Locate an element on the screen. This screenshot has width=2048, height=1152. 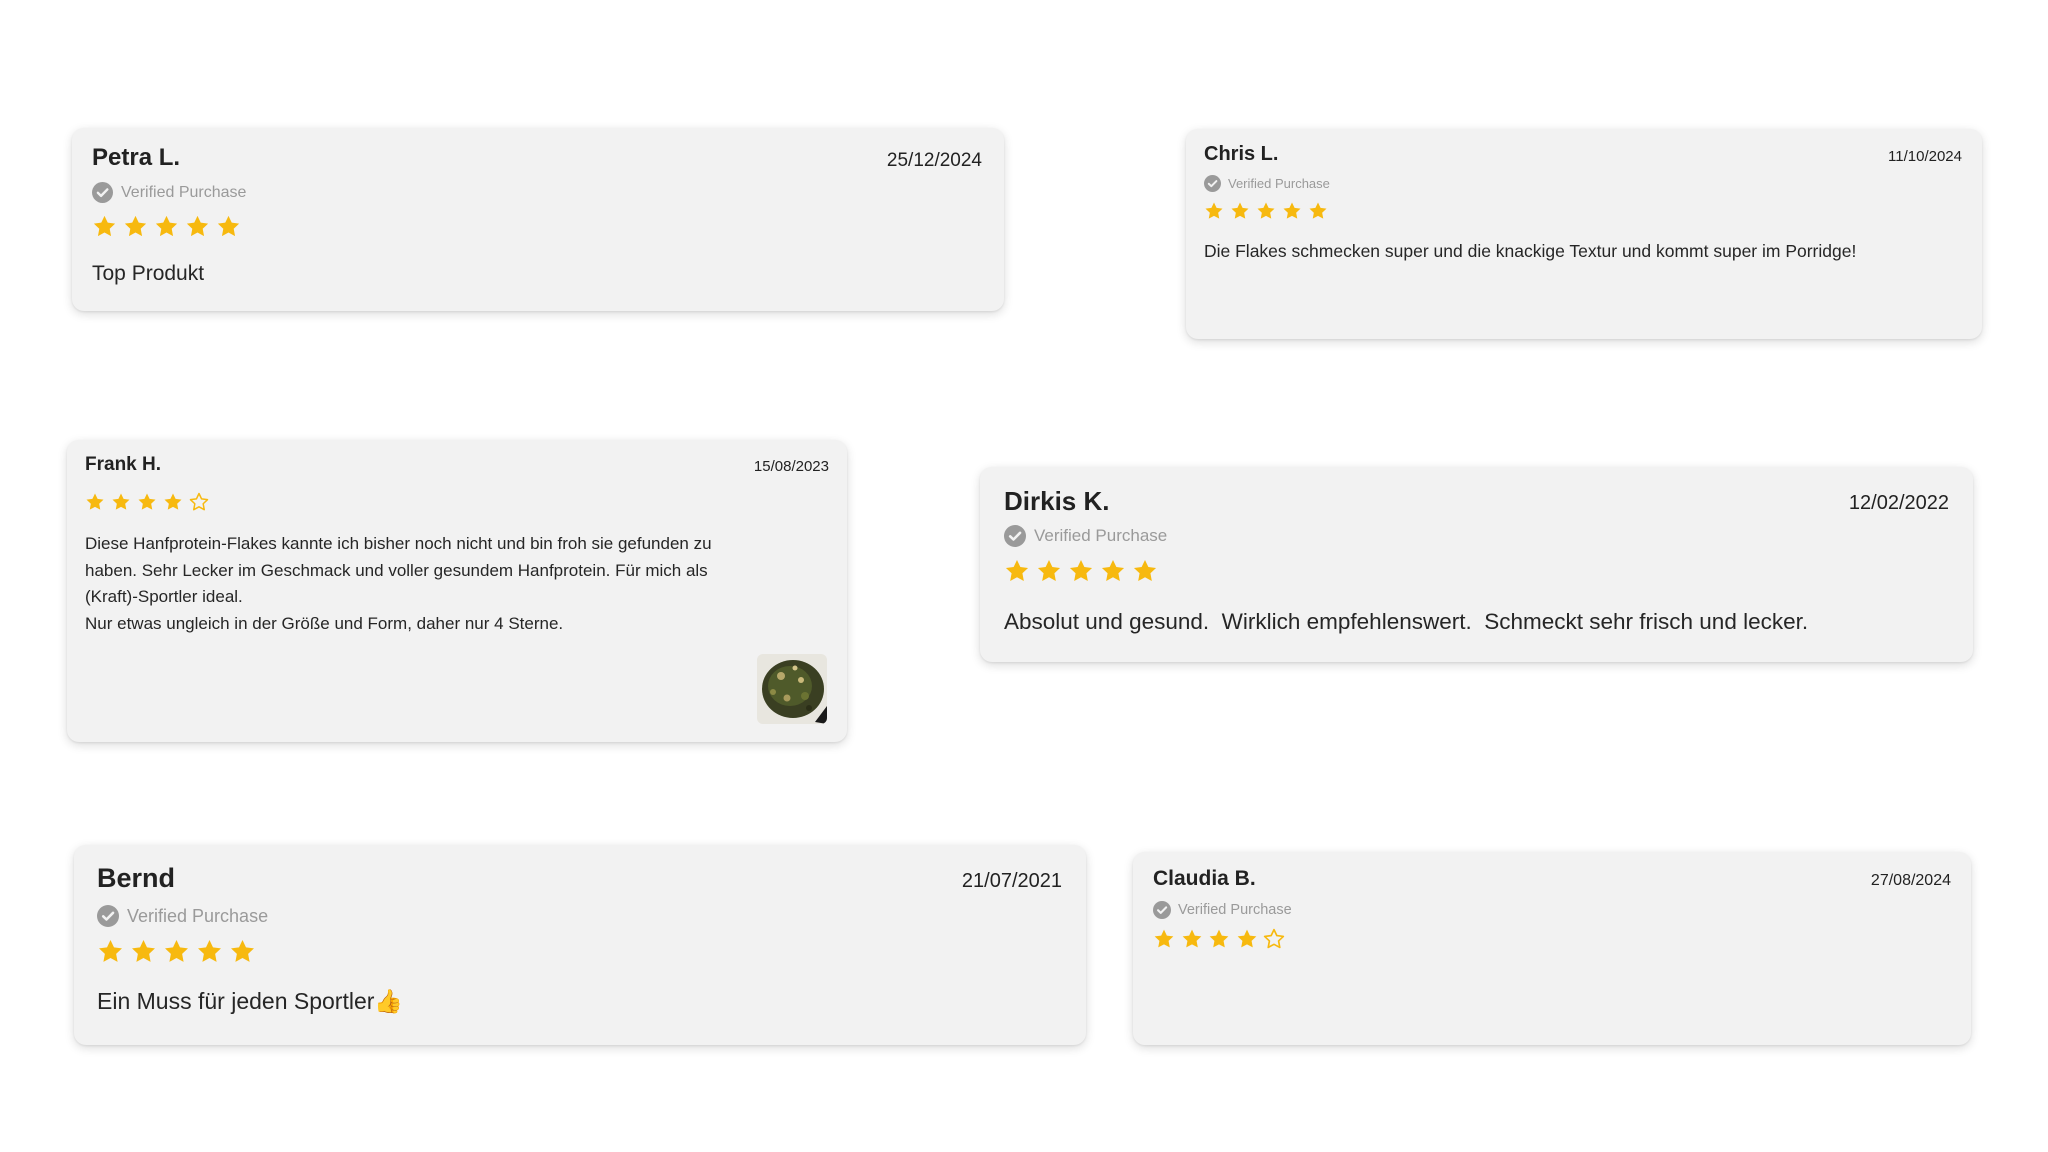
reviewer-name: Petra L. is located at coordinates (136, 157).